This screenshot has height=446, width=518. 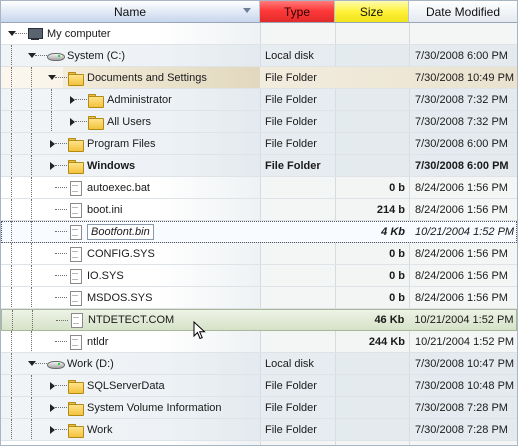 I want to click on date-cell: 7/30/2008 6:00 PM, so click(x=461, y=143).